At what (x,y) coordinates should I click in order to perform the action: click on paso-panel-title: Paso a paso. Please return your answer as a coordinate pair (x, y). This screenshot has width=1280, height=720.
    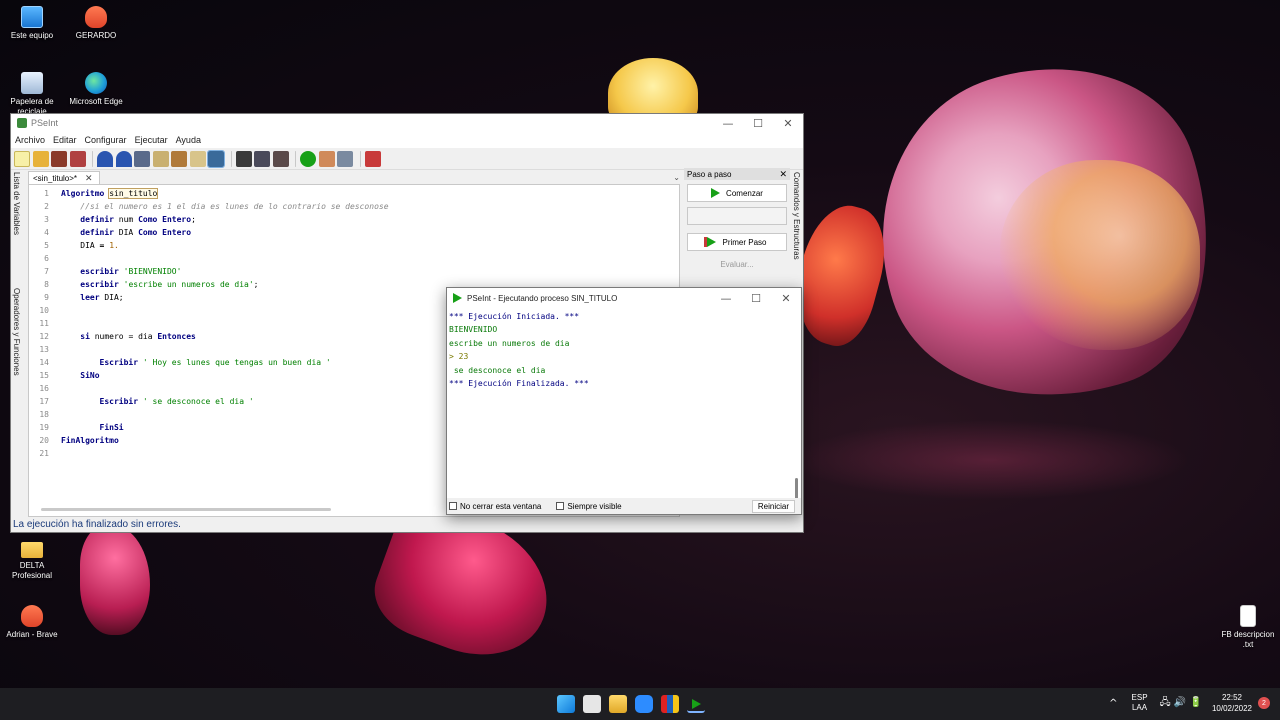
    Looking at the image, I should click on (709, 174).